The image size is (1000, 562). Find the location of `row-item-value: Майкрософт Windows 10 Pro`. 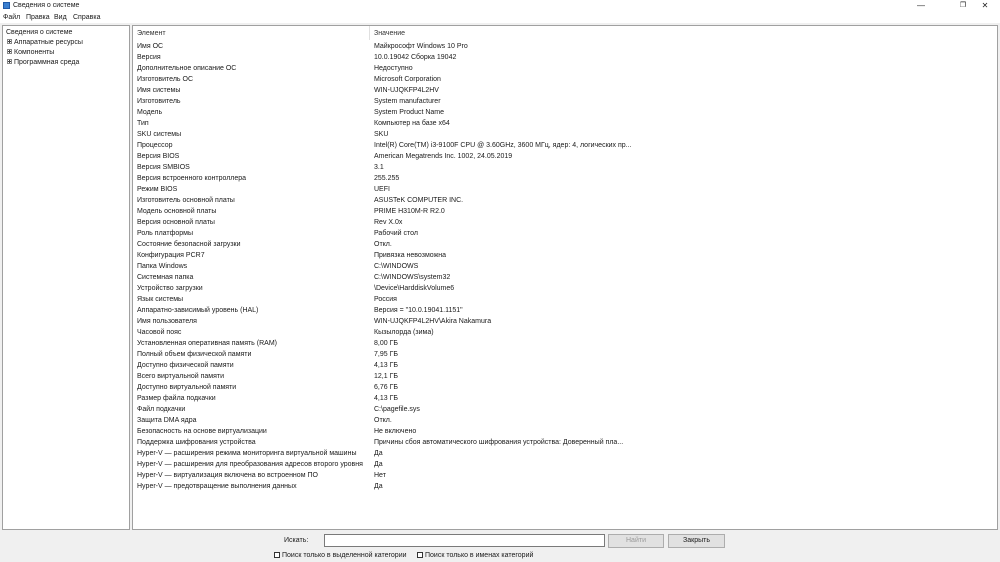

row-item-value: Майкрософт Windows 10 Pro is located at coordinates (421, 46).